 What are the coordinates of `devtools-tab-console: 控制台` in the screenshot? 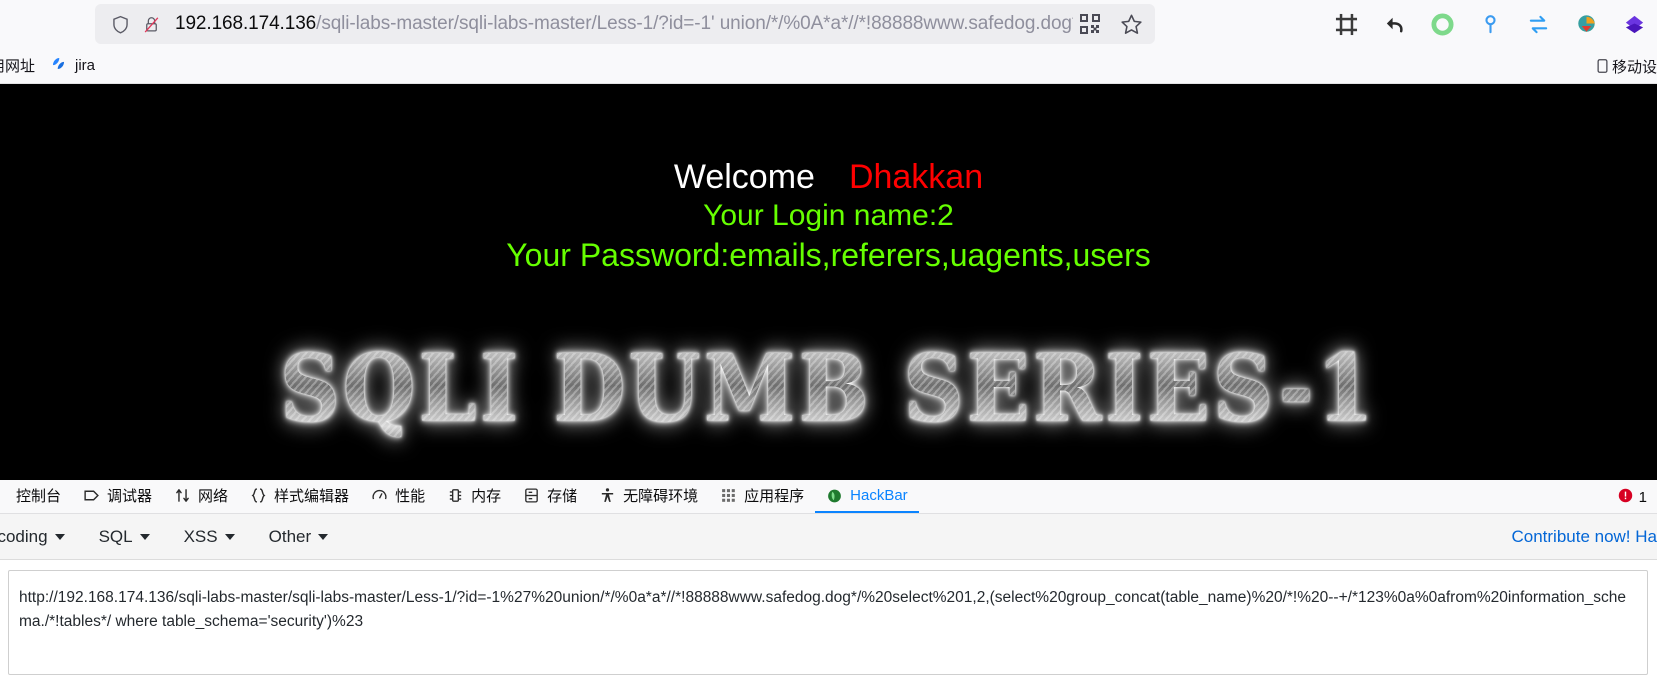 It's located at (36, 496).